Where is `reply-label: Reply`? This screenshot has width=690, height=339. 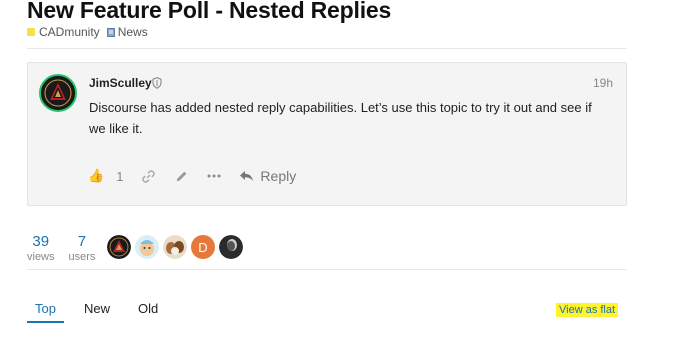
reply-label: Reply is located at coordinates (278, 176).